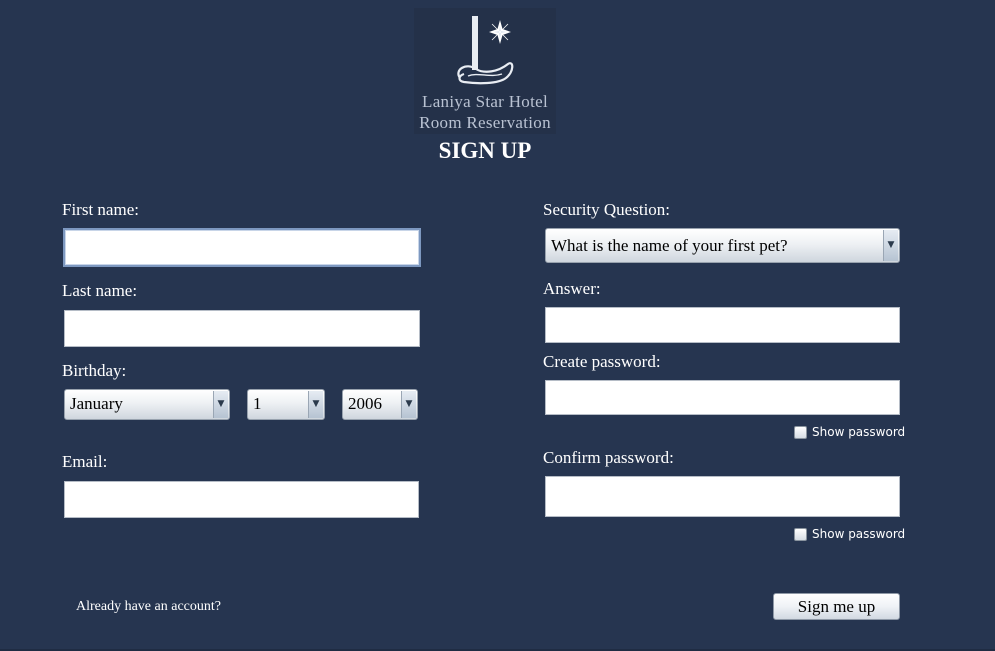 The height and width of the screenshot is (651, 995). What do you see at coordinates (94, 370) in the screenshot?
I see `birthday-label: Birthday:` at bounding box center [94, 370].